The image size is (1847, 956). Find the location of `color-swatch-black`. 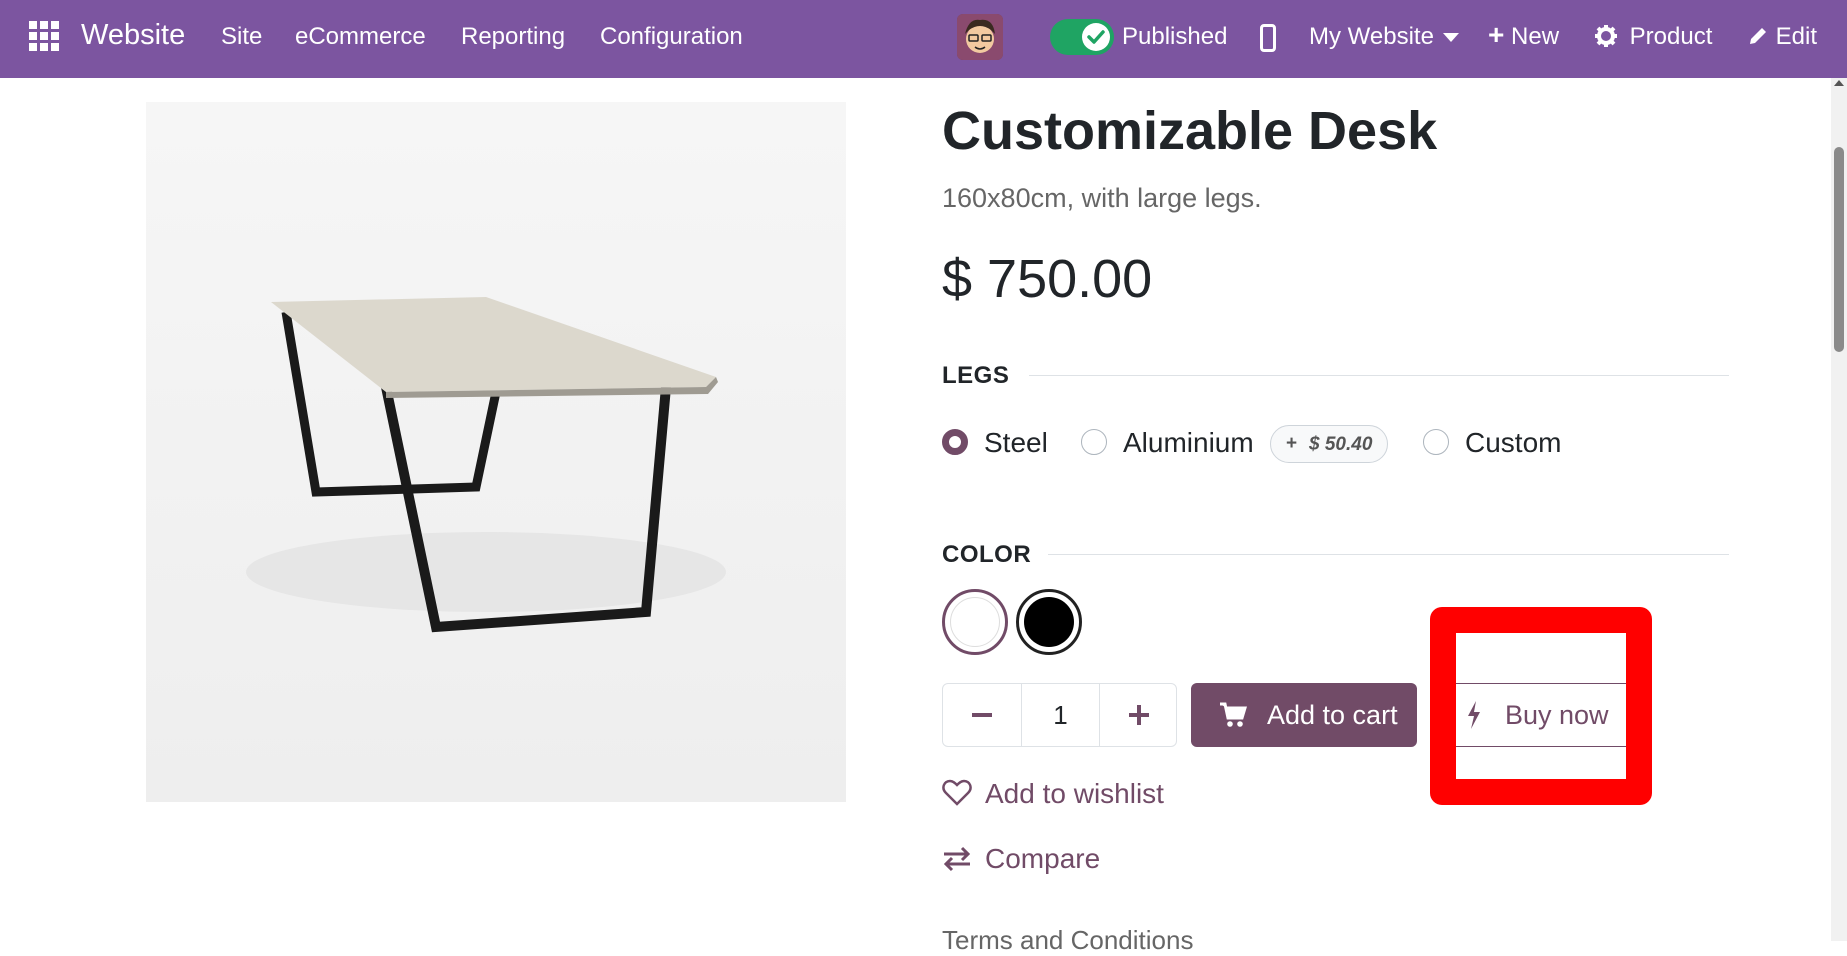

color-swatch-black is located at coordinates (1049, 622).